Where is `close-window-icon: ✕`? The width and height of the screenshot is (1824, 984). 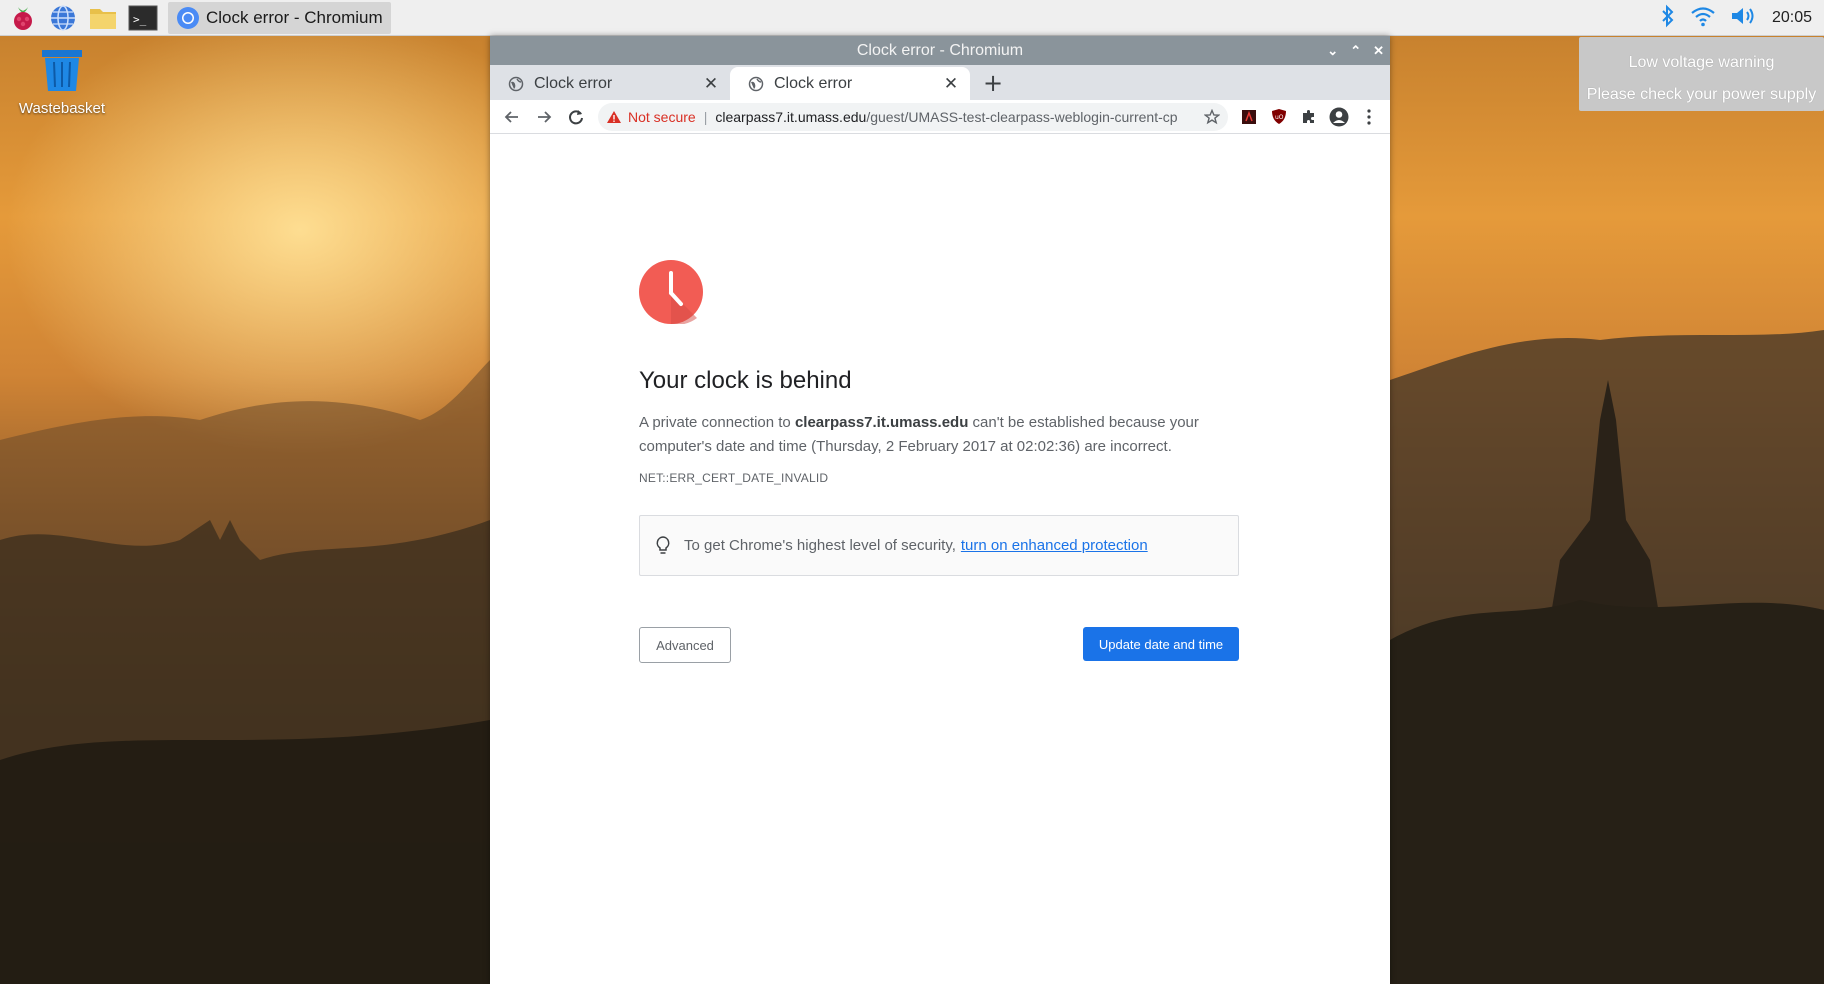 close-window-icon: ✕ is located at coordinates (1378, 51).